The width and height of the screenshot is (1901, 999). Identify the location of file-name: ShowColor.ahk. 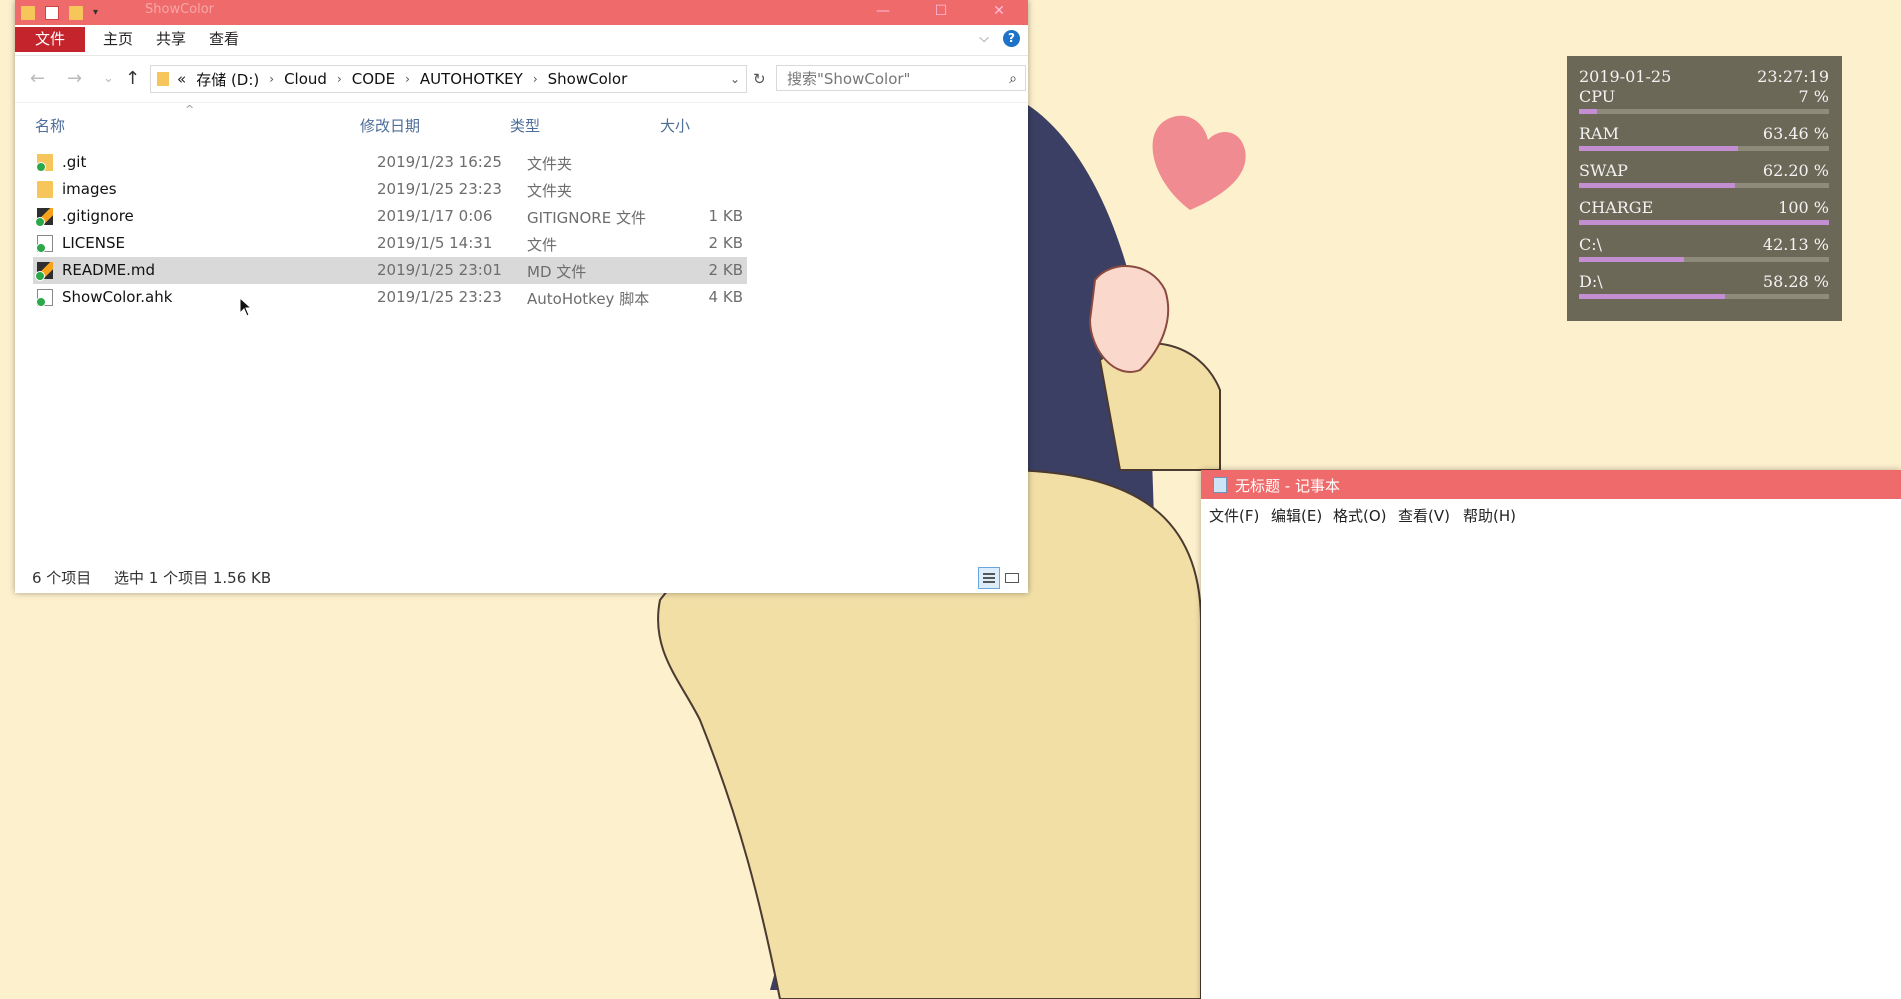
(117, 297).